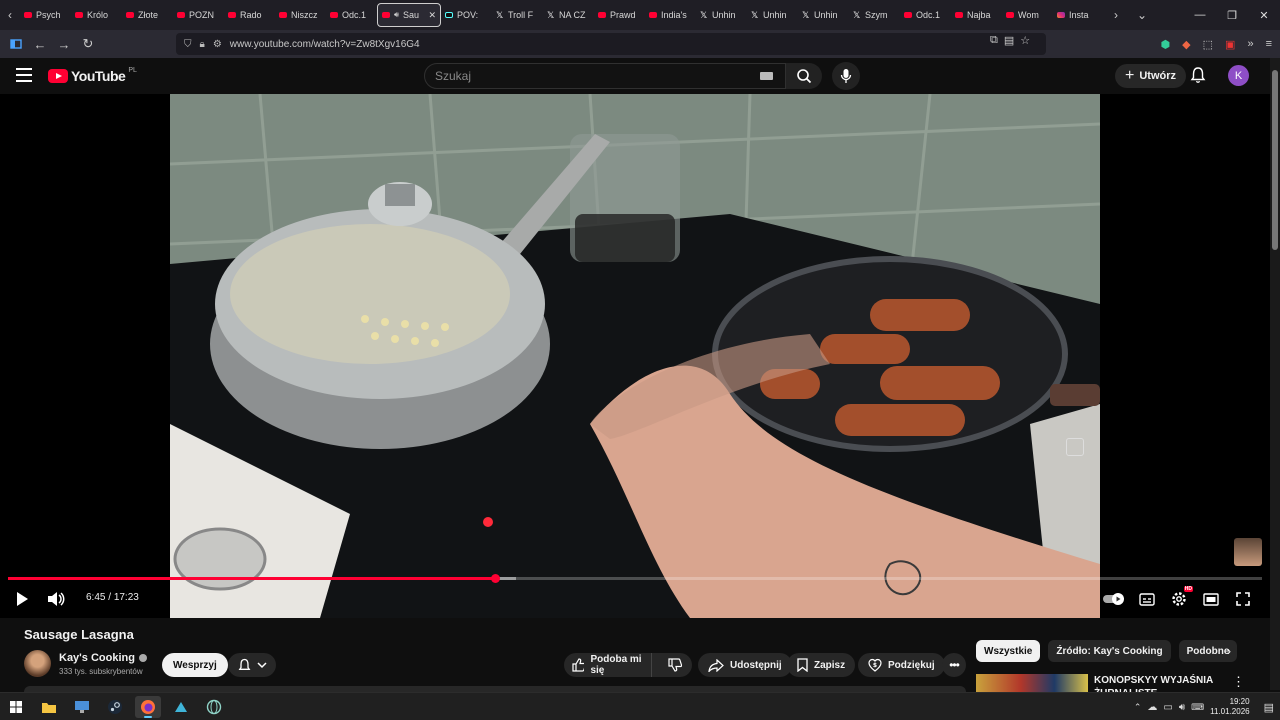 This screenshot has width=1280, height=720. I want to click on tab: Rado, so click(249, 15).